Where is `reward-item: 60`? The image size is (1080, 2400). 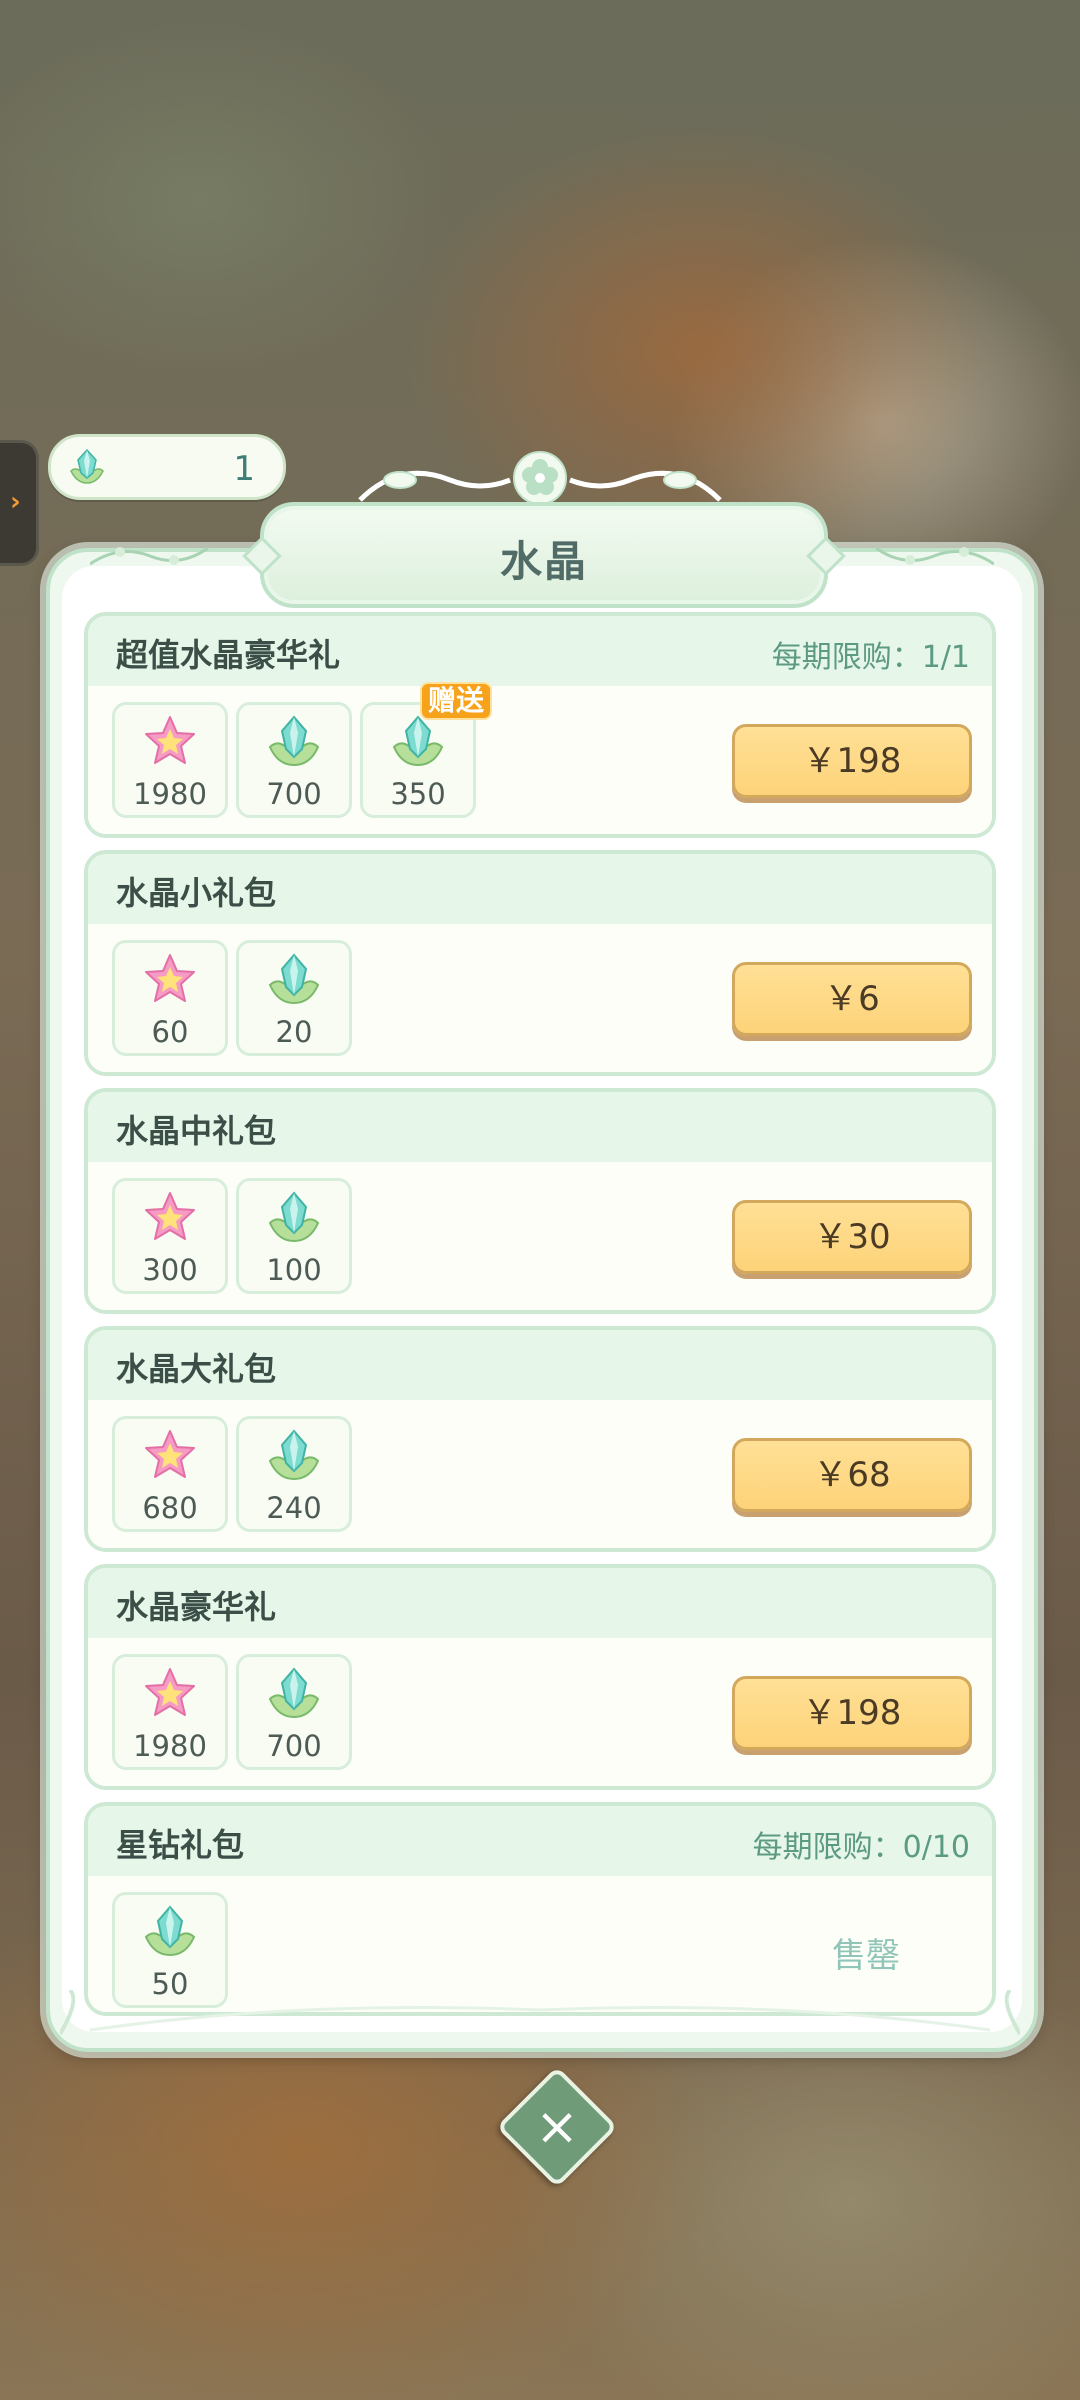 reward-item: 60 is located at coordinates (170, 998).